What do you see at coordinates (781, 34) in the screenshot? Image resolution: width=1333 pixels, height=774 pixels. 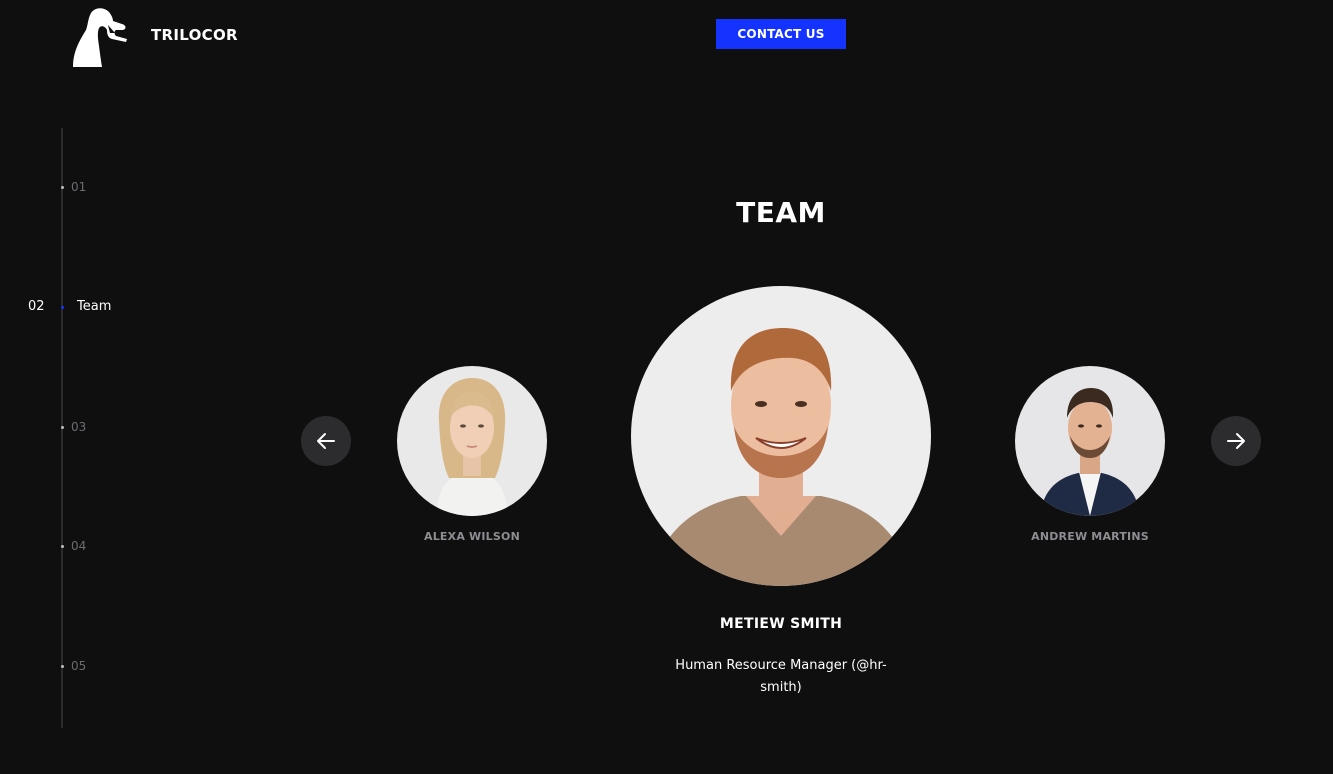 I see `contact-us-button: CONTACT US` at bounding box center [781, 34].